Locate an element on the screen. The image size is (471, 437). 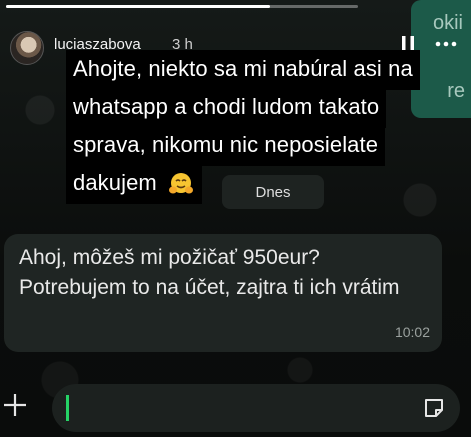
more-options-icon is located at coordinates (446, 44).